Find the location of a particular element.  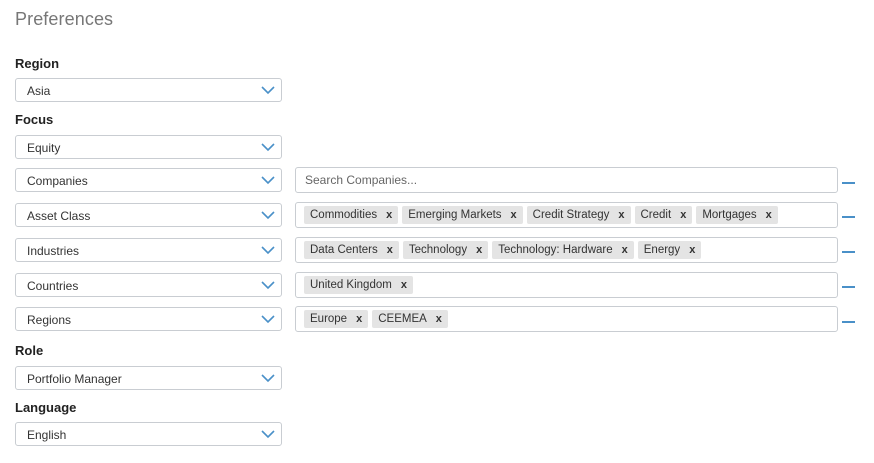

role-label: Role is located at coordinates (29, 350).